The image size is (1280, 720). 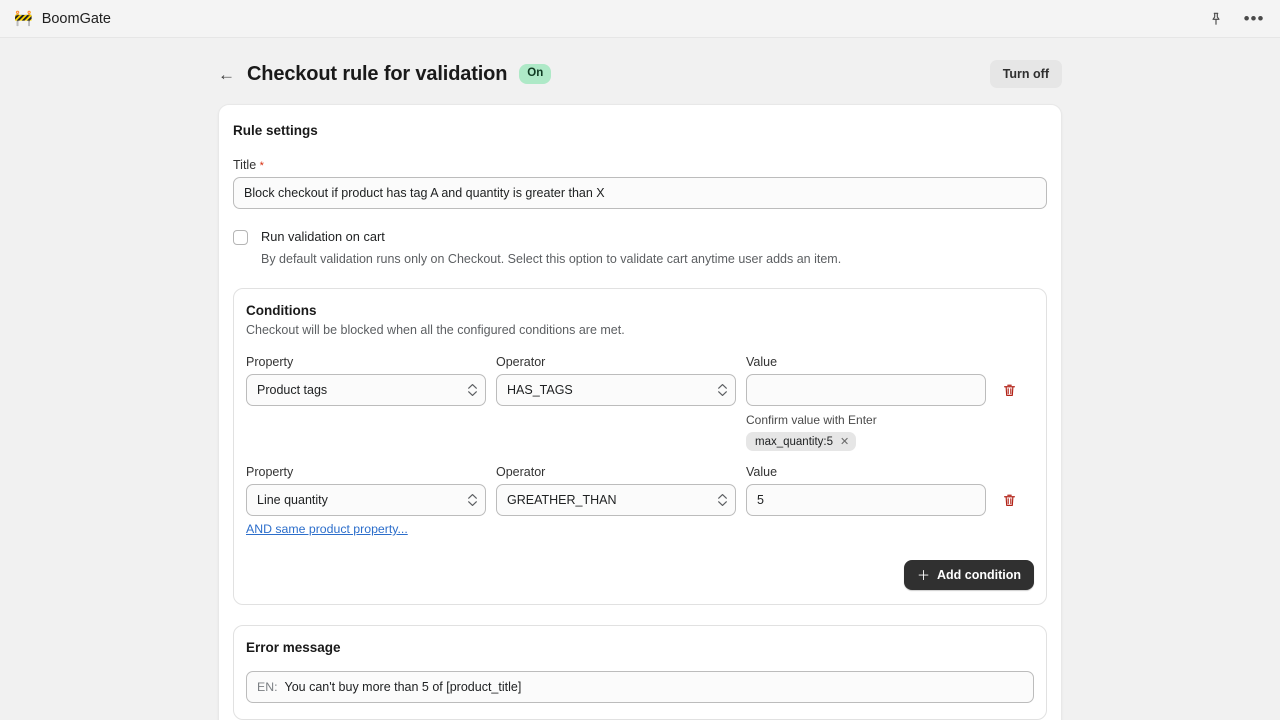 I want to click on condition-property-cell: Property Product tags, so click(x=366, y=380).